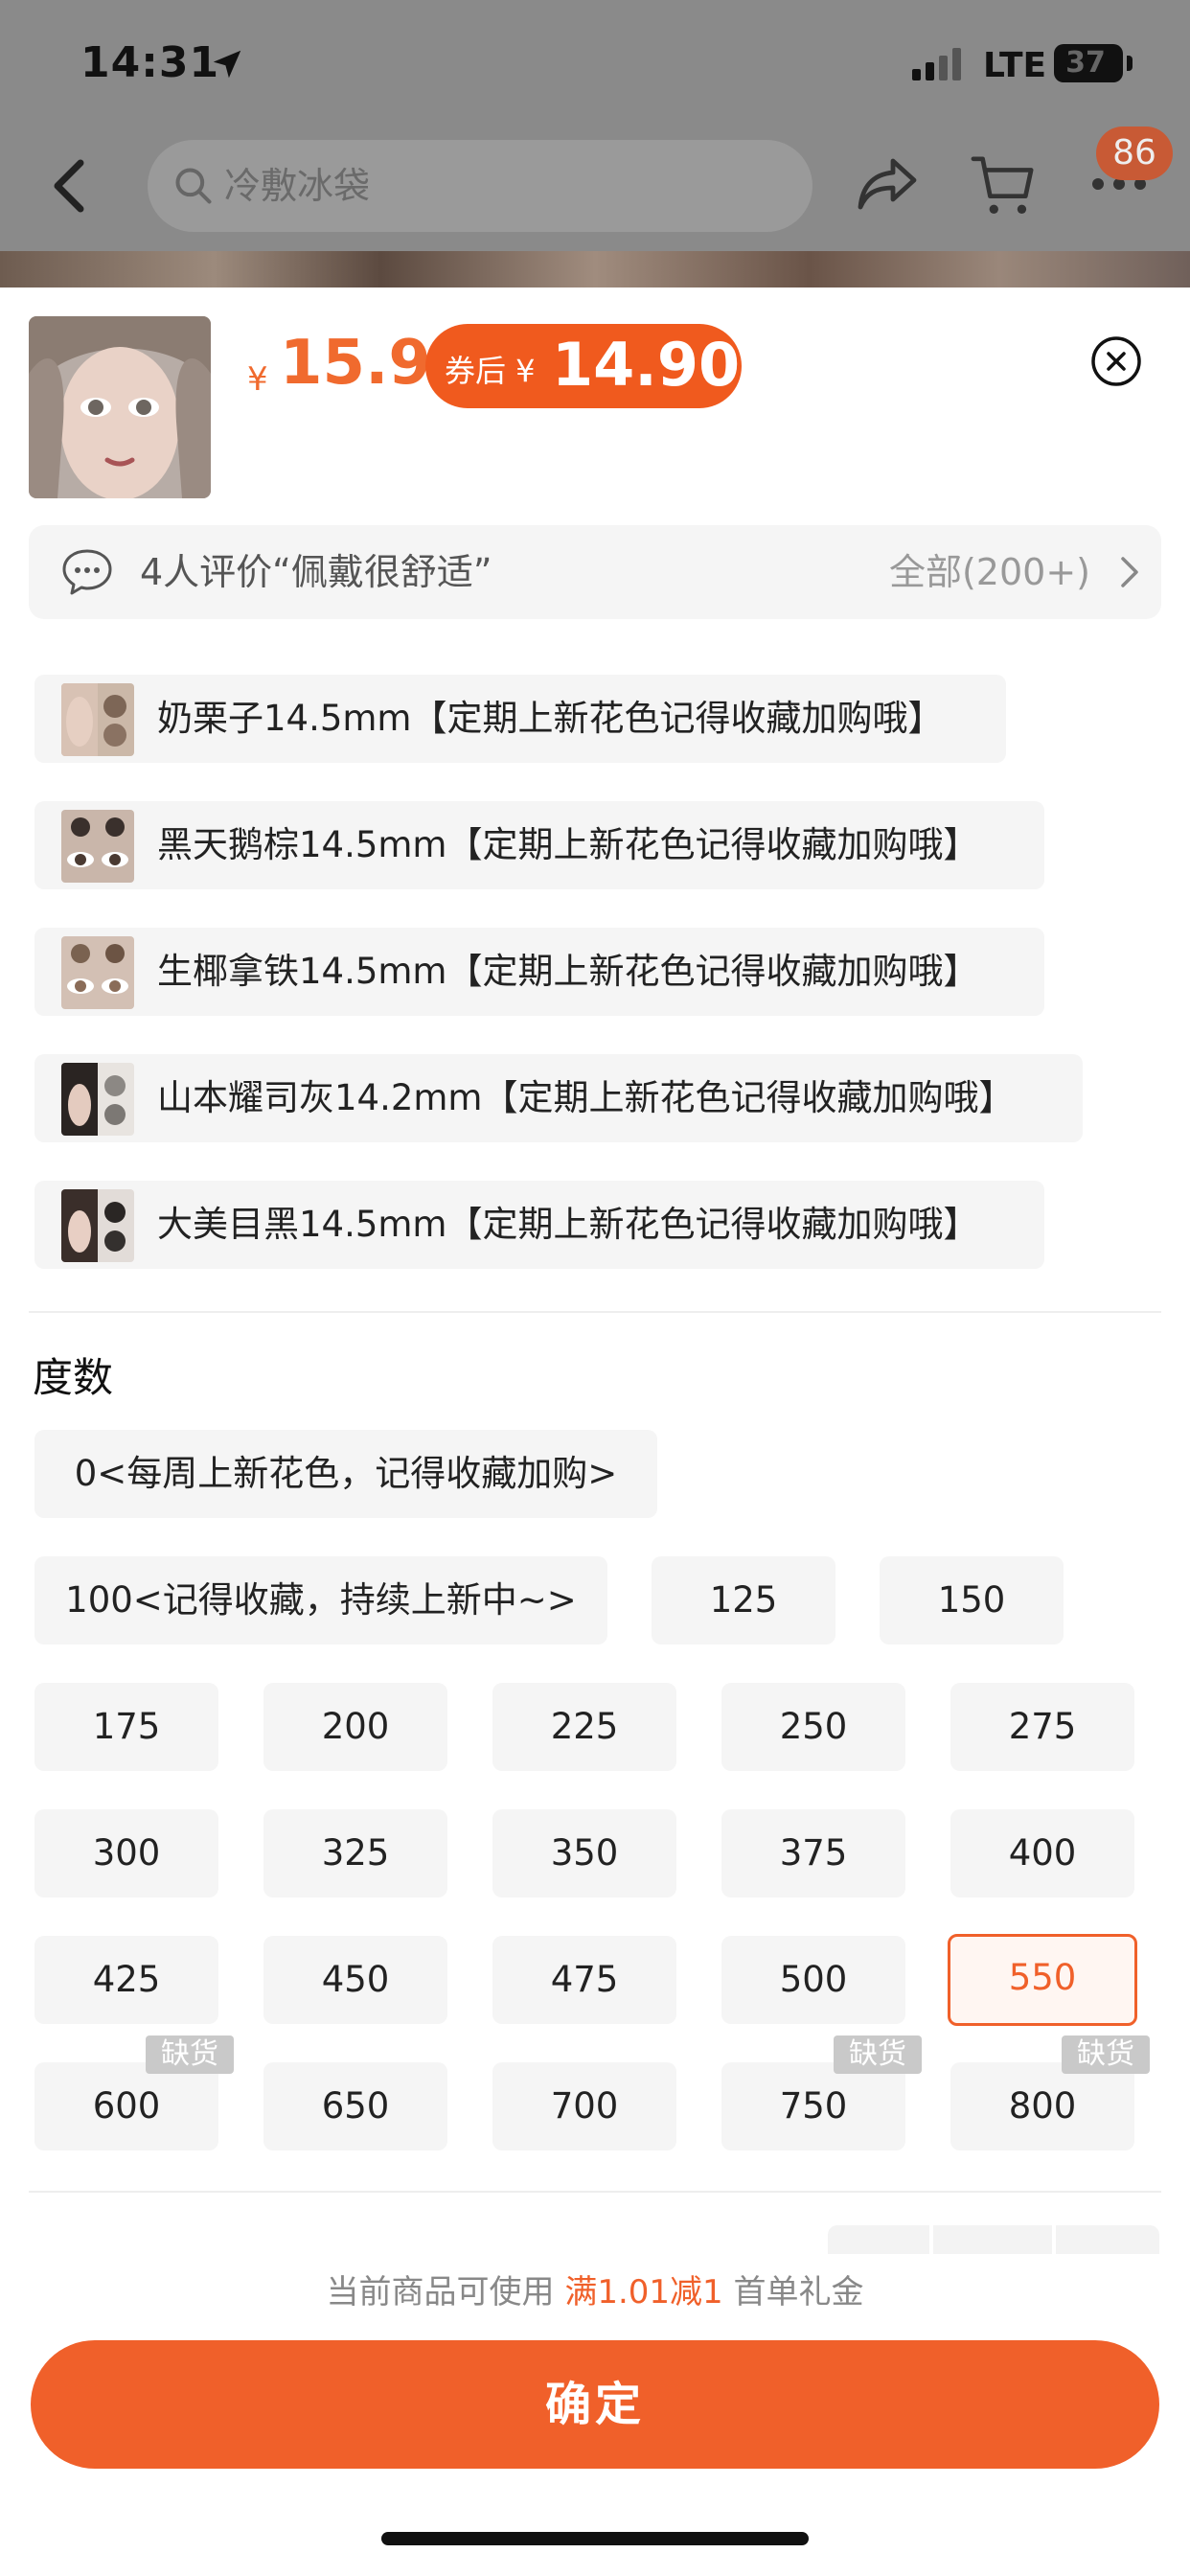  I want to click on power-option-125: 125, so click(744, 1600).